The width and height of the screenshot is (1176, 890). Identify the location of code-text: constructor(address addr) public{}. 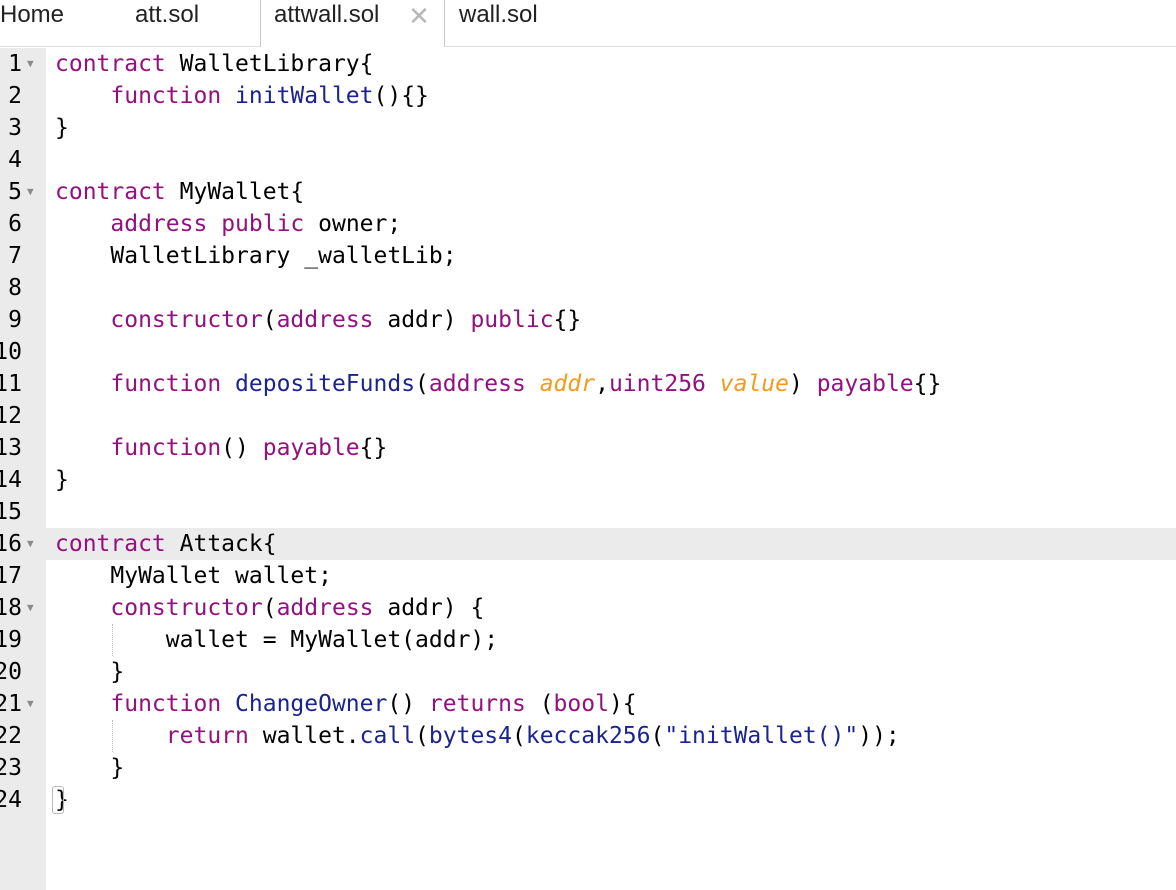
(318, 320).